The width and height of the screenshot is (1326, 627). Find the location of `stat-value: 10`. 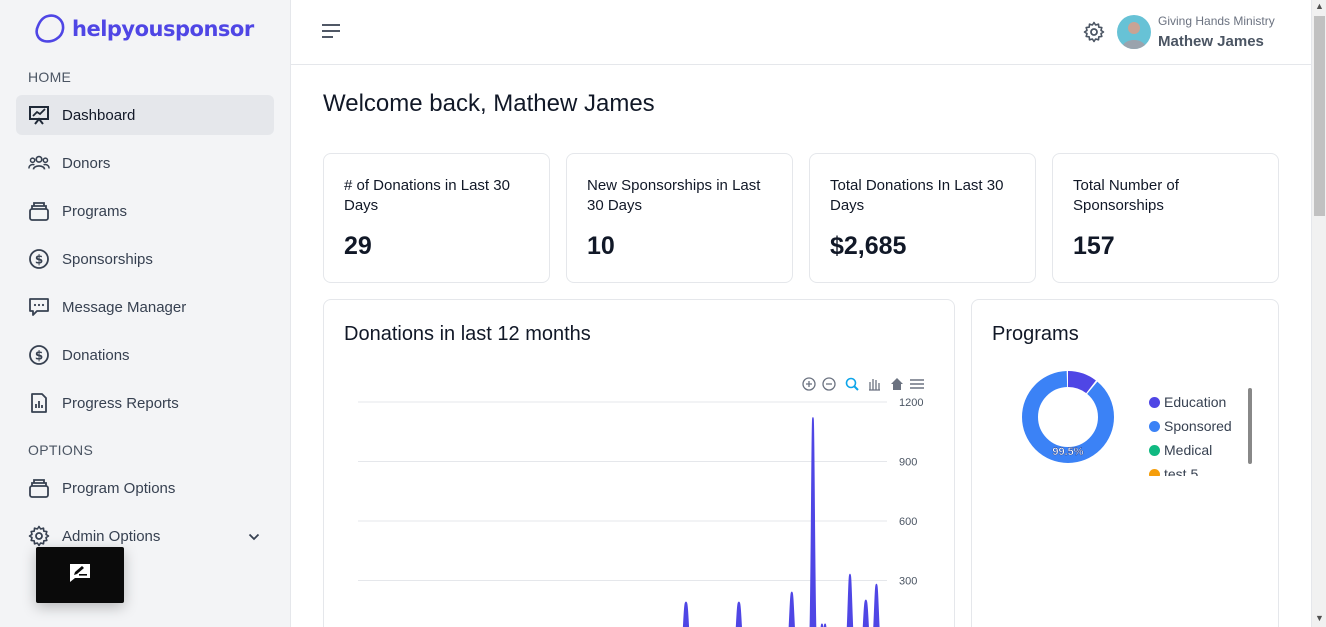

stat-value: 10 is located at coordinates (601, 246).